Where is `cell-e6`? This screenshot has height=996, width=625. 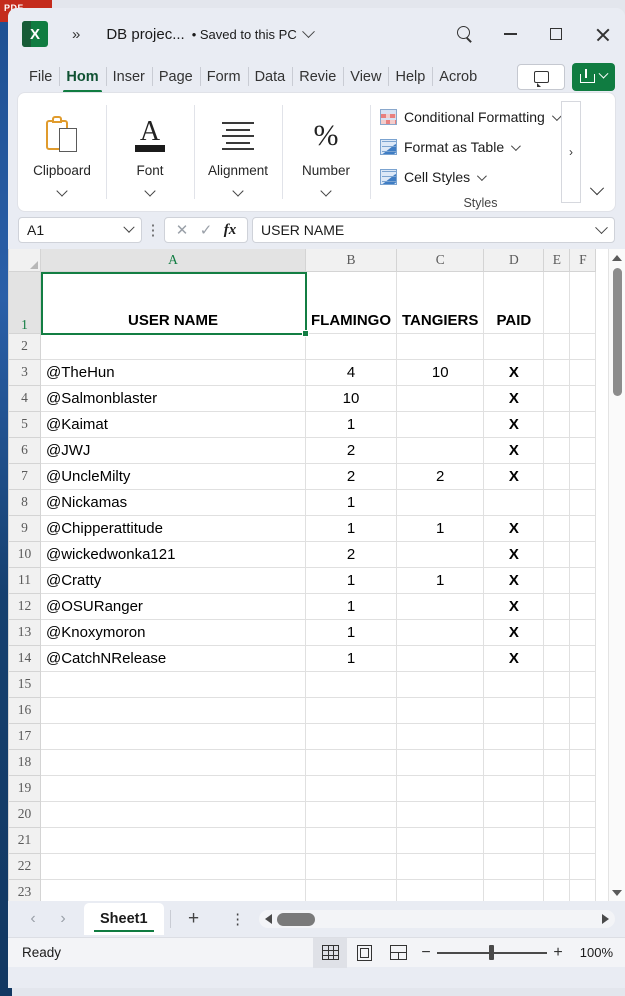
cell-e6 is located at coordinates (557, 450).